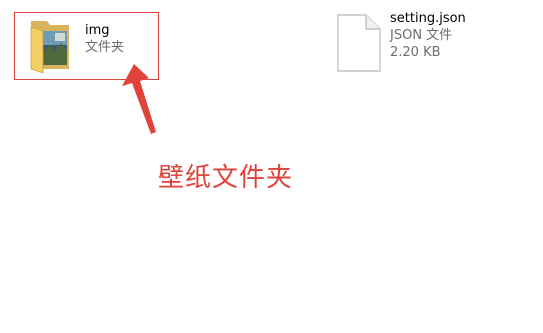  I want to click on file-name: img, so click(97, 30).